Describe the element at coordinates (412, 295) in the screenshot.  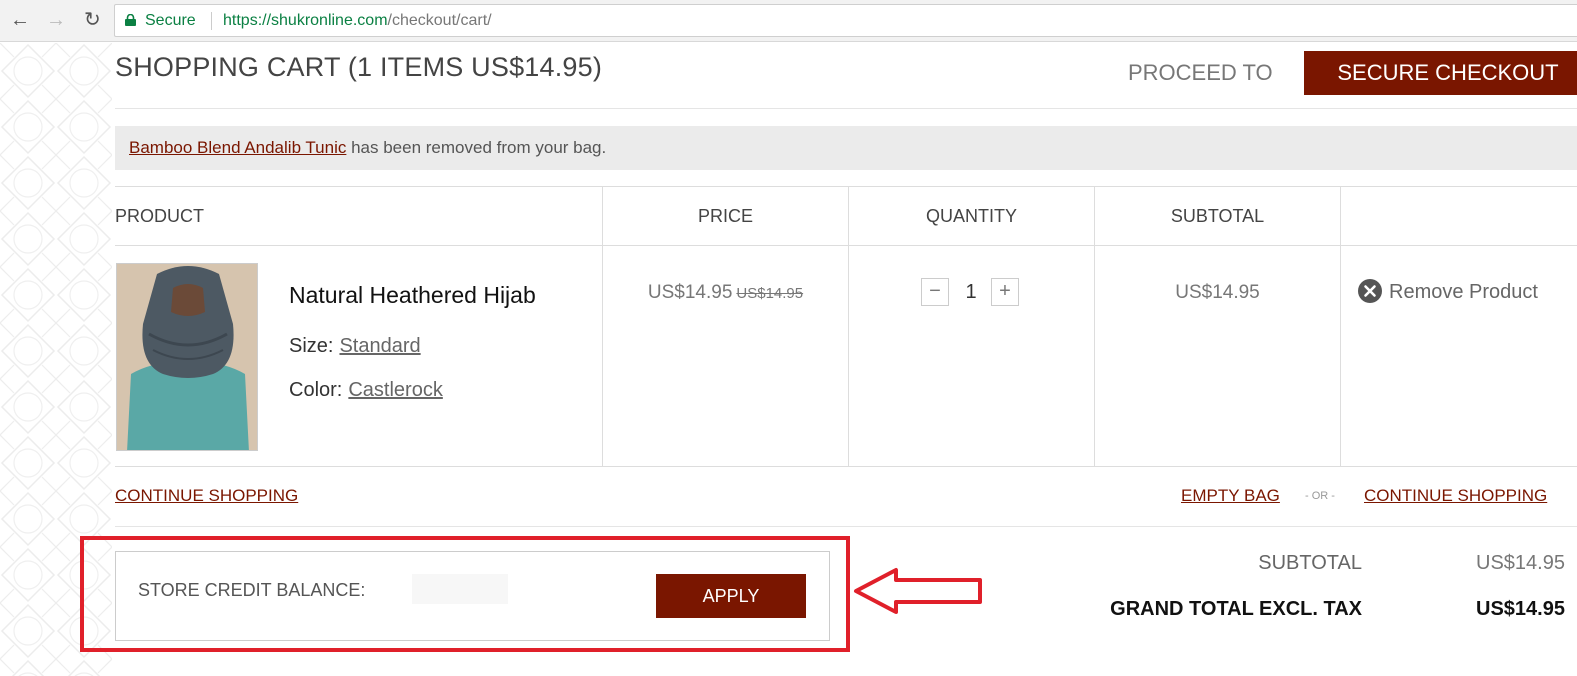
I see `product-name: Natural Heathered Hijab` at that location.